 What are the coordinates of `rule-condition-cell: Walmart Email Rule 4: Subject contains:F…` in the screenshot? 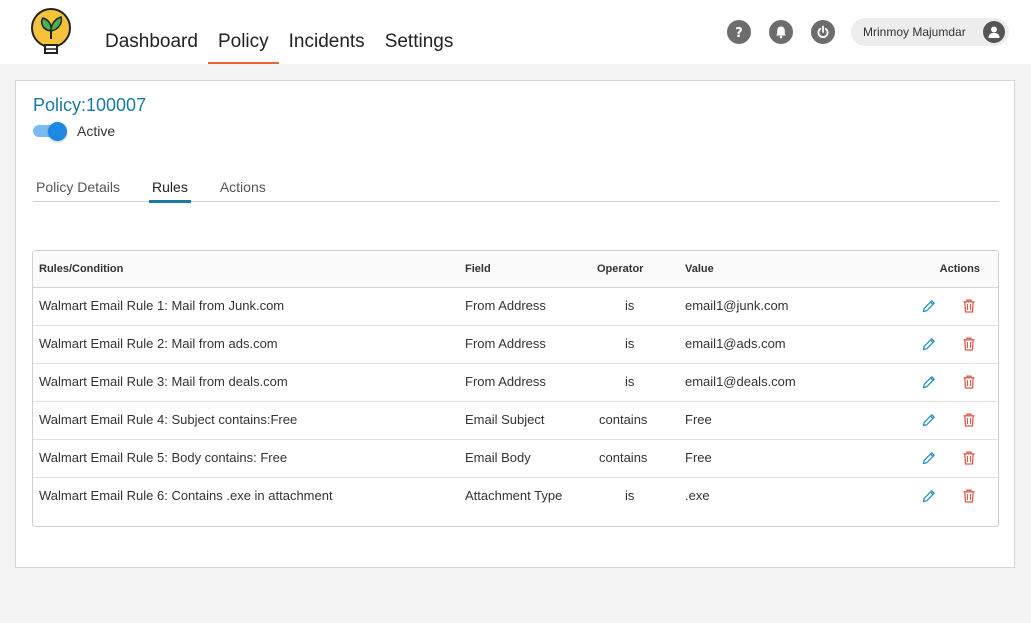 It's located at (246, 420).